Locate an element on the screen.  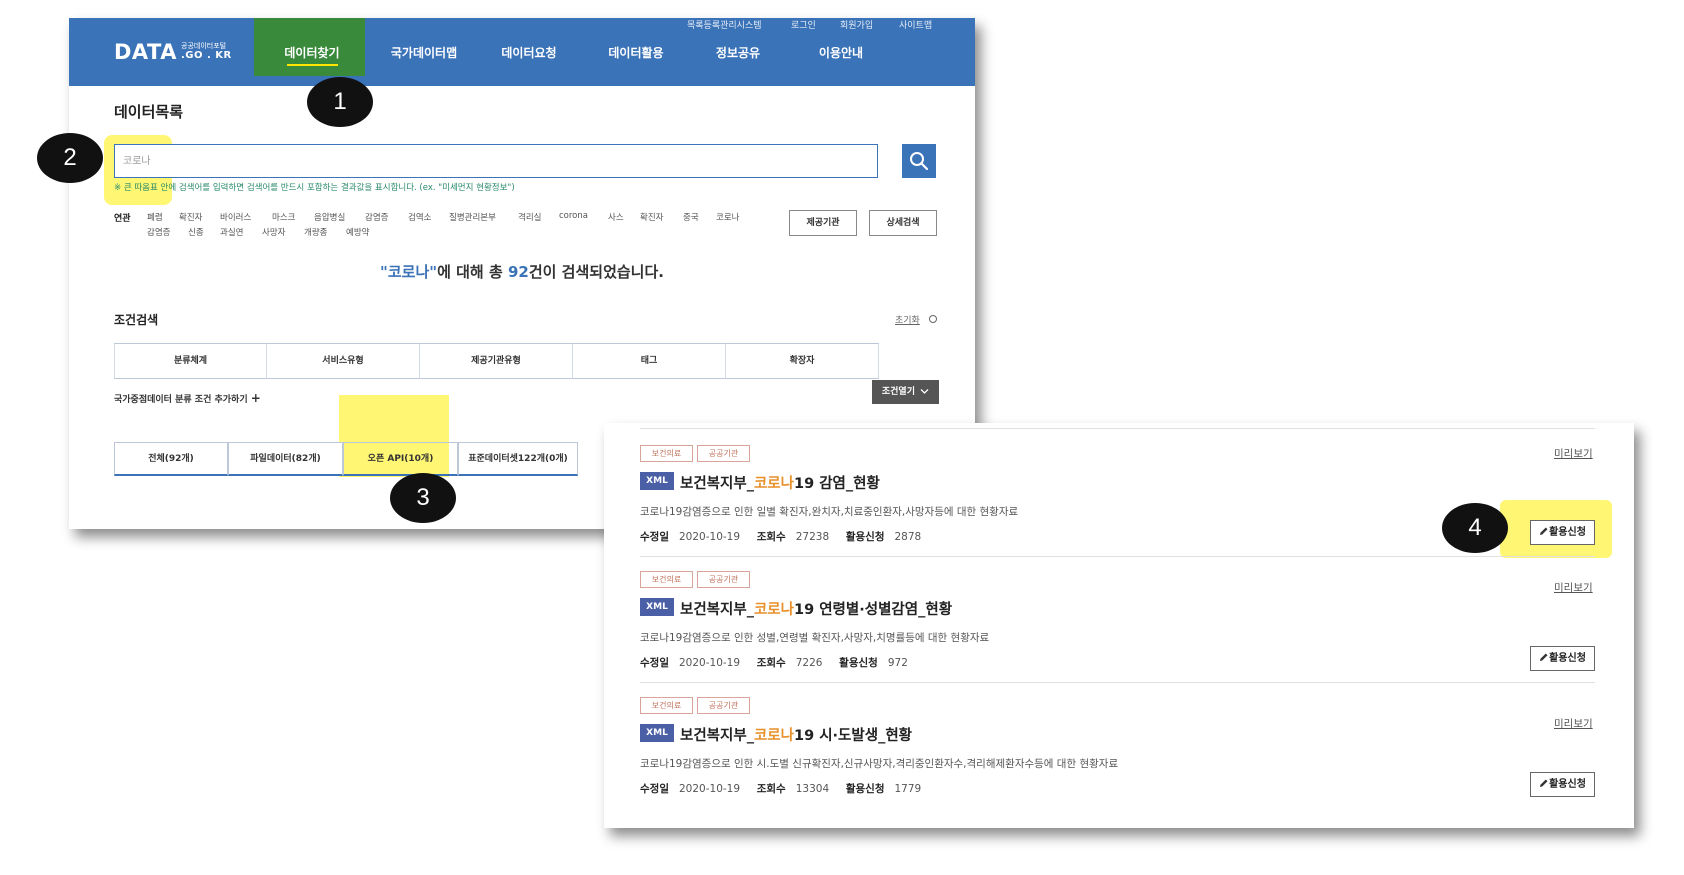
related-keyword: corona is located at coordinates (573, 216).